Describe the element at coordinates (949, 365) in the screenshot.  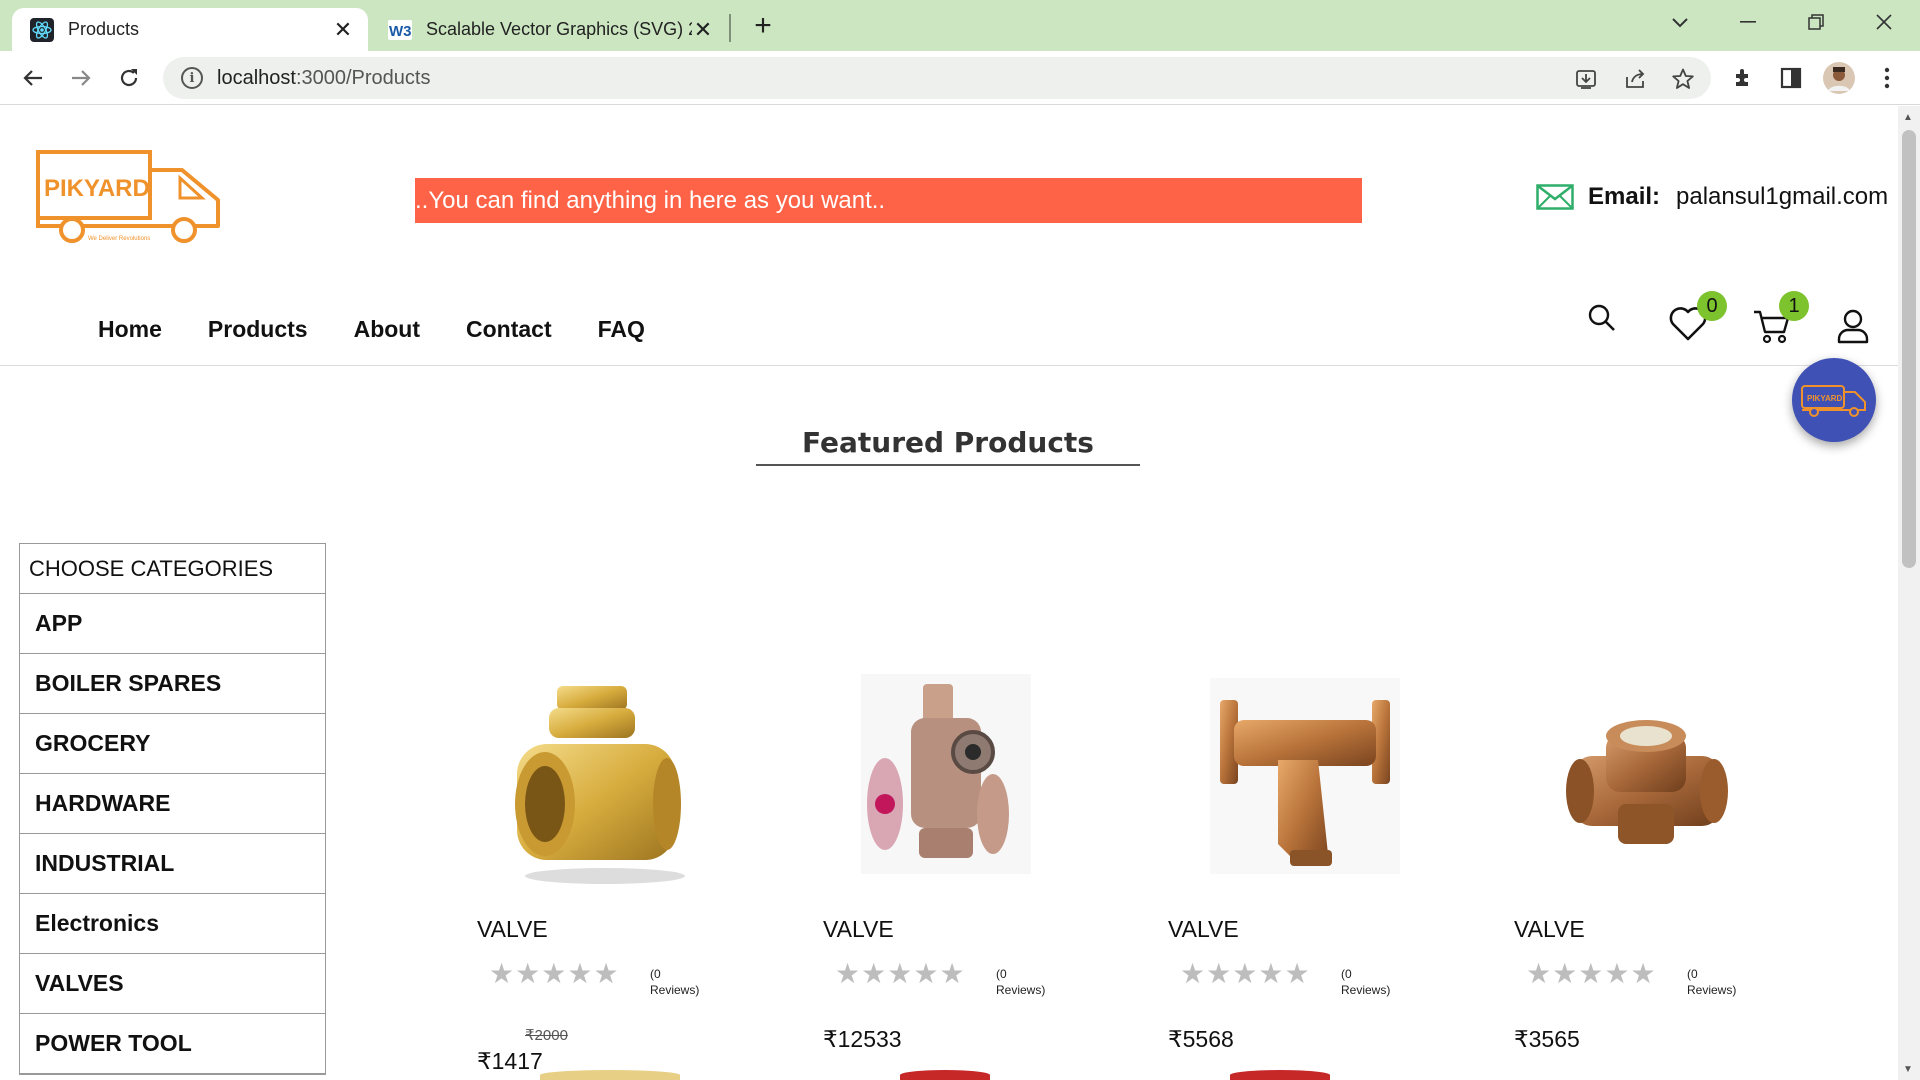
I see `header-divider` at that location.